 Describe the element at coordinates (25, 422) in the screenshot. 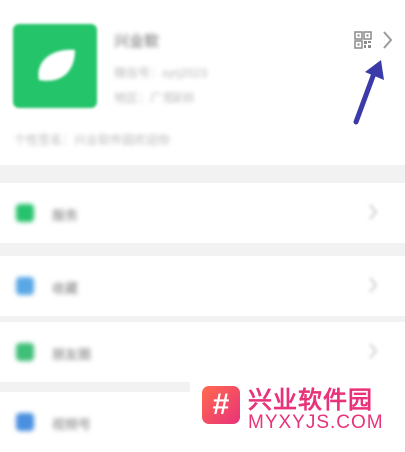

I see `channels-icon` at that location.